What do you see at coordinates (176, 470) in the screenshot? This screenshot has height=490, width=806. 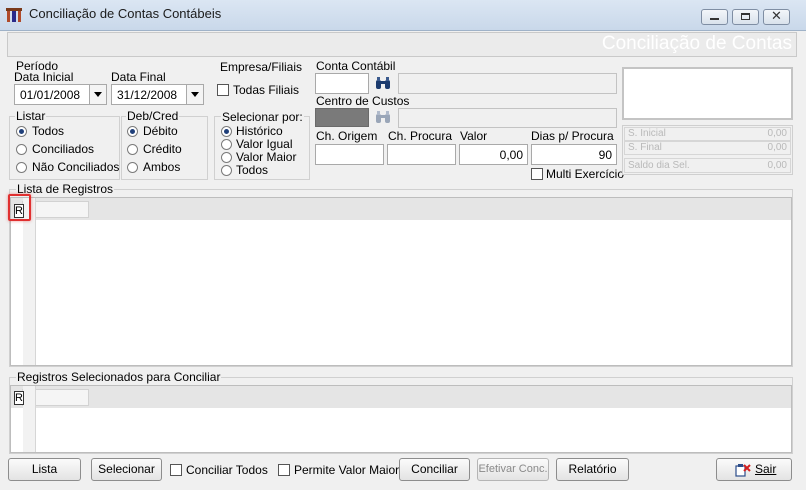 I see `conciliar-todos-checkbox` at bounding box center [176, 470].